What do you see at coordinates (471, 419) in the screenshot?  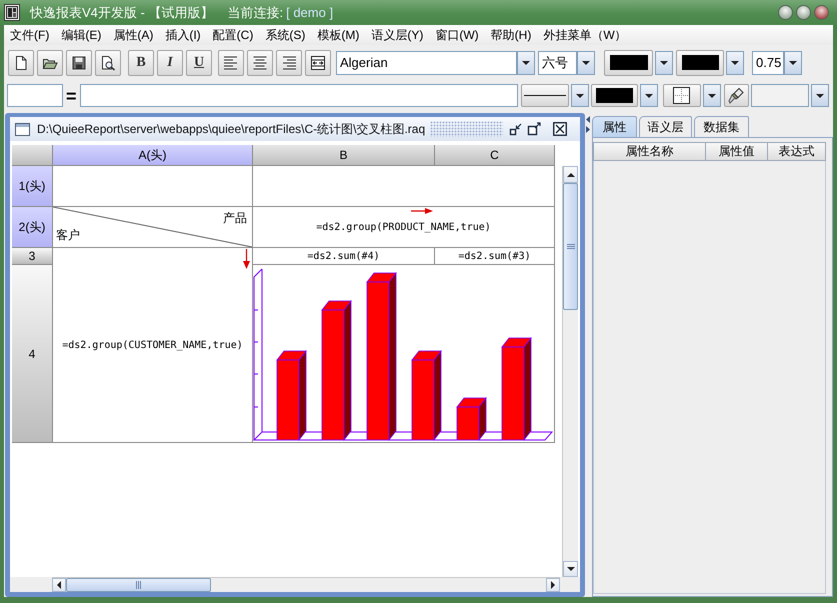 I see `chart-bar` at bounding box center [471, 419].